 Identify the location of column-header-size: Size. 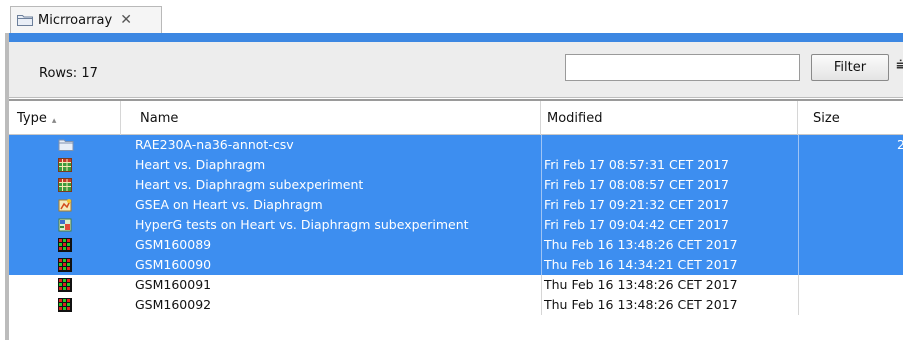
(850, 118).